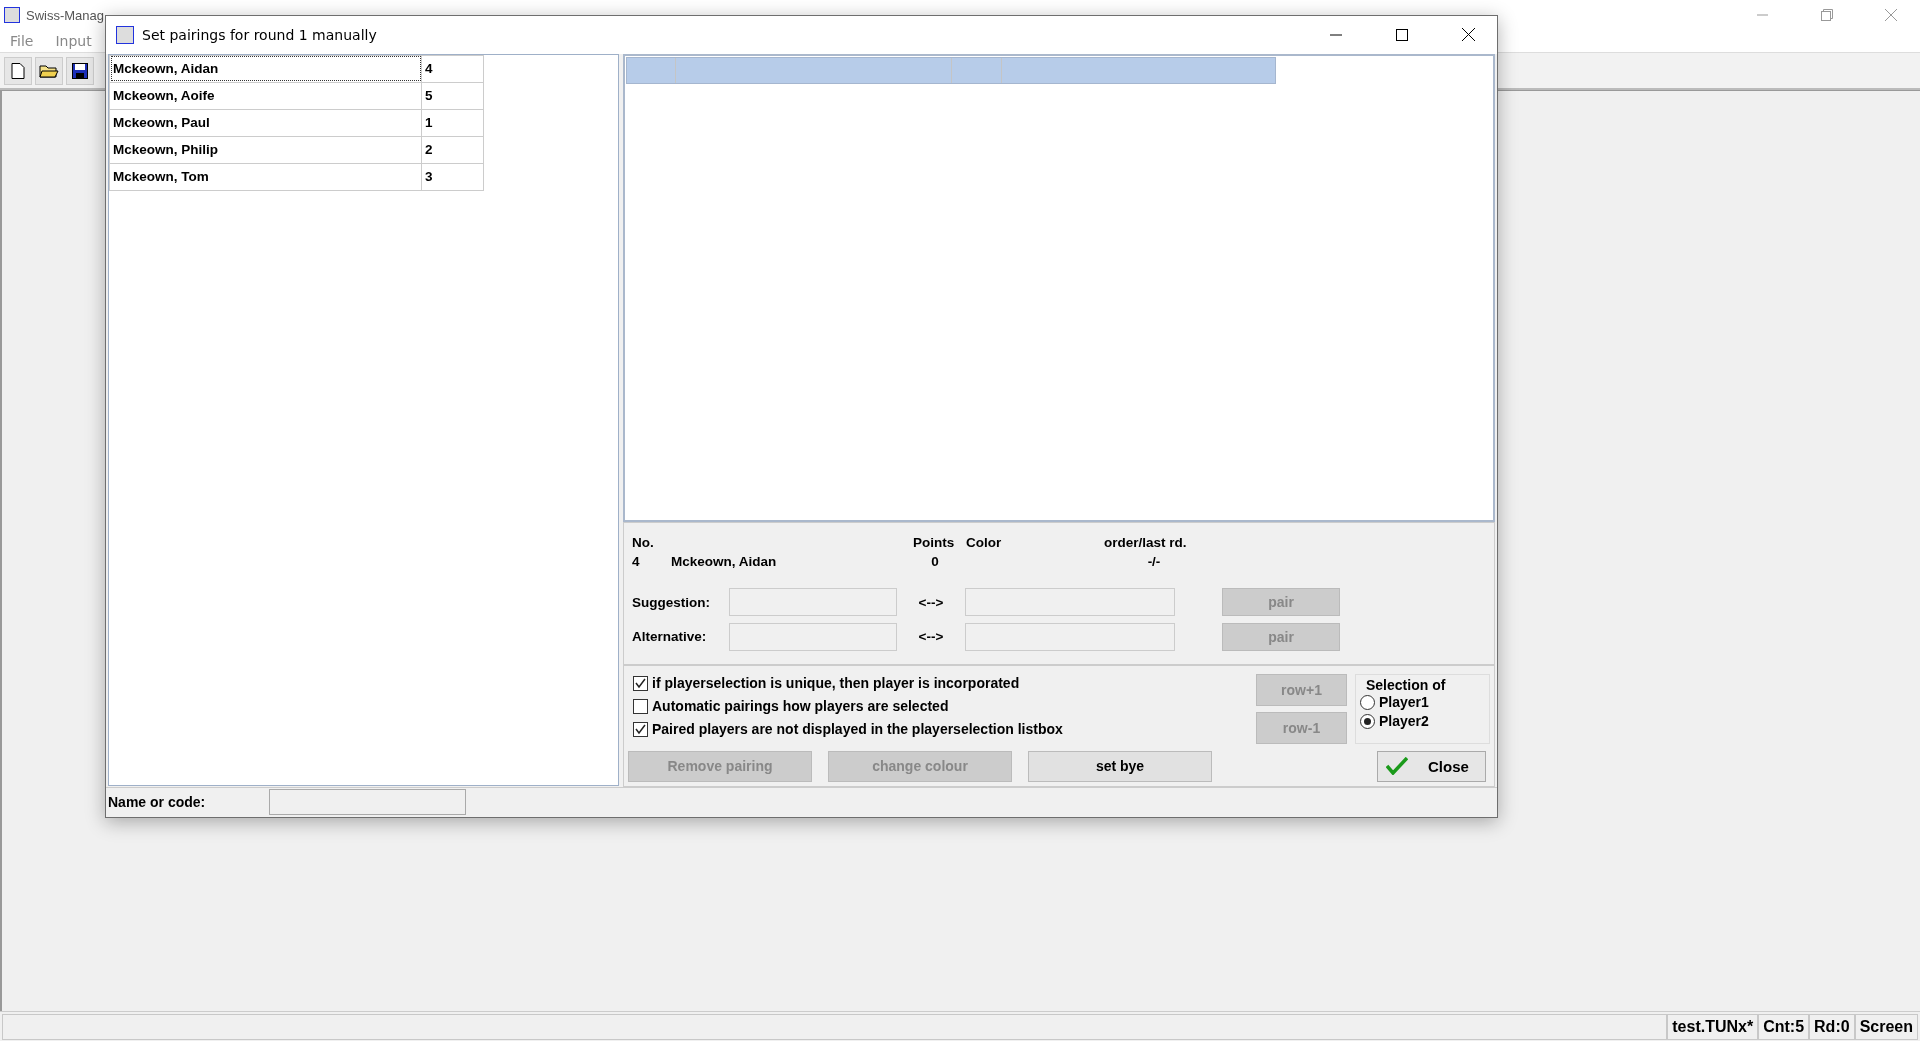 The height and width of the screenshot is (1041, 1920). I want to click on check-icon, so click(1397, 766).